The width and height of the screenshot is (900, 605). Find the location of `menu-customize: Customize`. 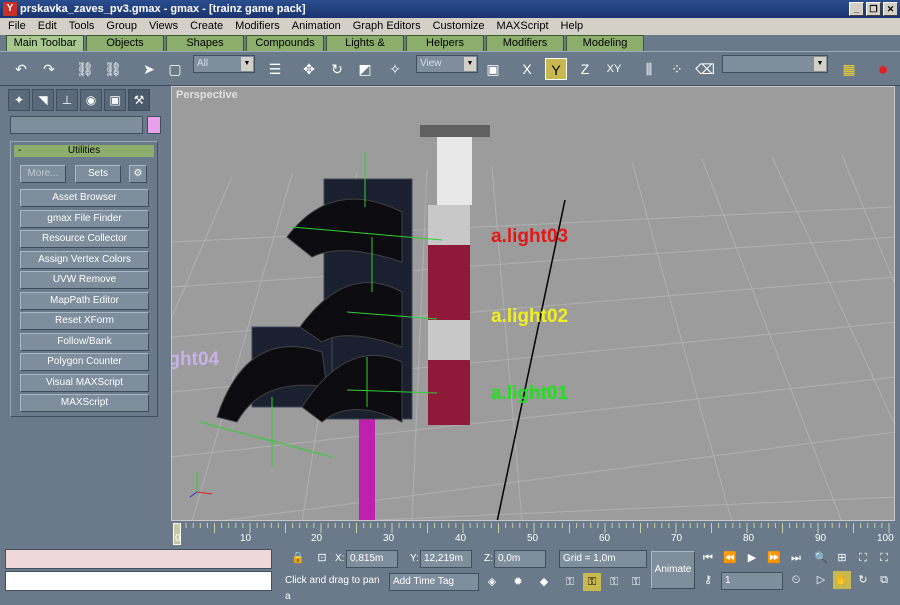

menu-customize: Customize is located at coordinates (459, 26).